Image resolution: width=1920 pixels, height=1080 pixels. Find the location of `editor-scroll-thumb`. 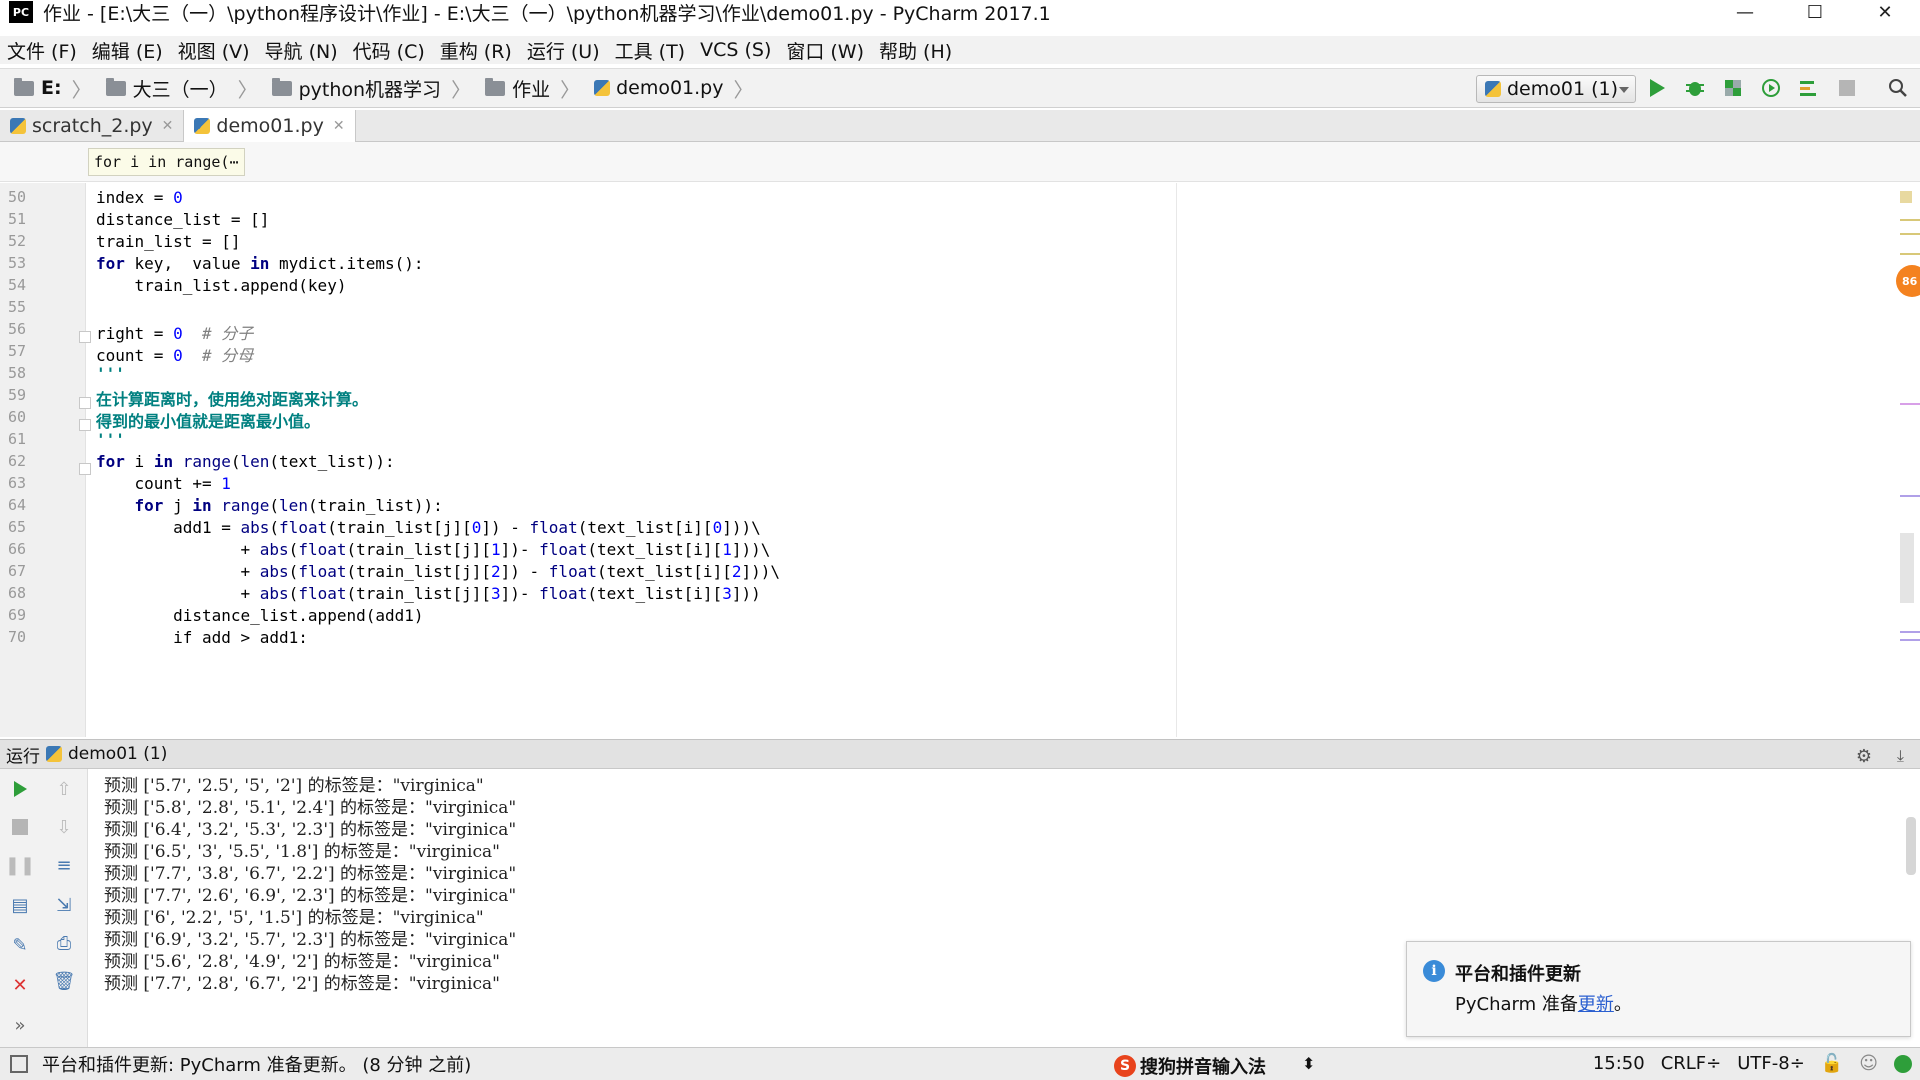

editor-scroll-thumb is located at coordinates (1907, 568).